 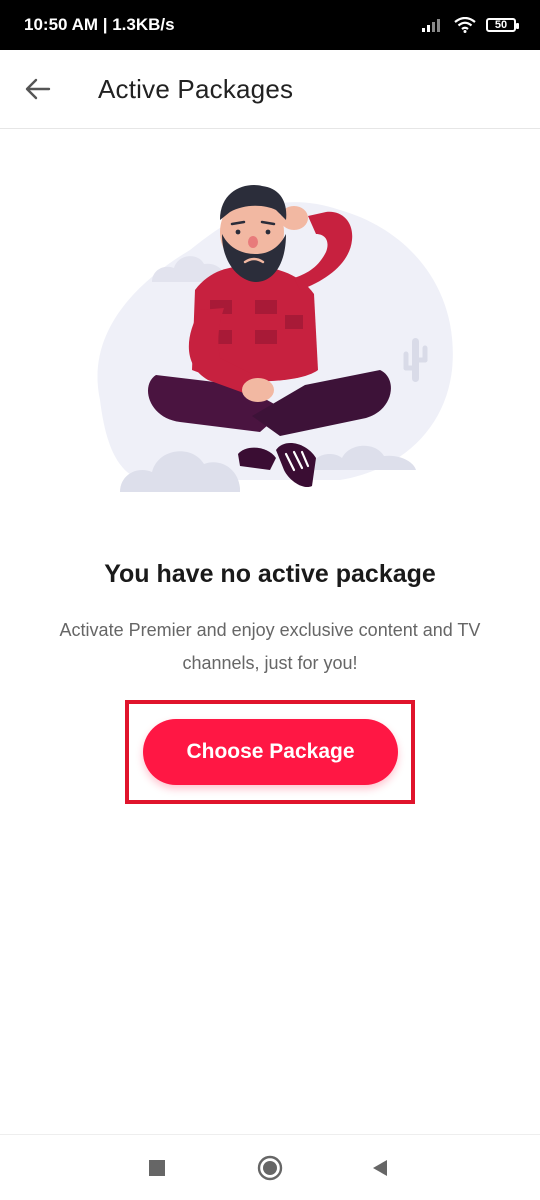 I want to click on back-icon, so click(x=380, y=1168).